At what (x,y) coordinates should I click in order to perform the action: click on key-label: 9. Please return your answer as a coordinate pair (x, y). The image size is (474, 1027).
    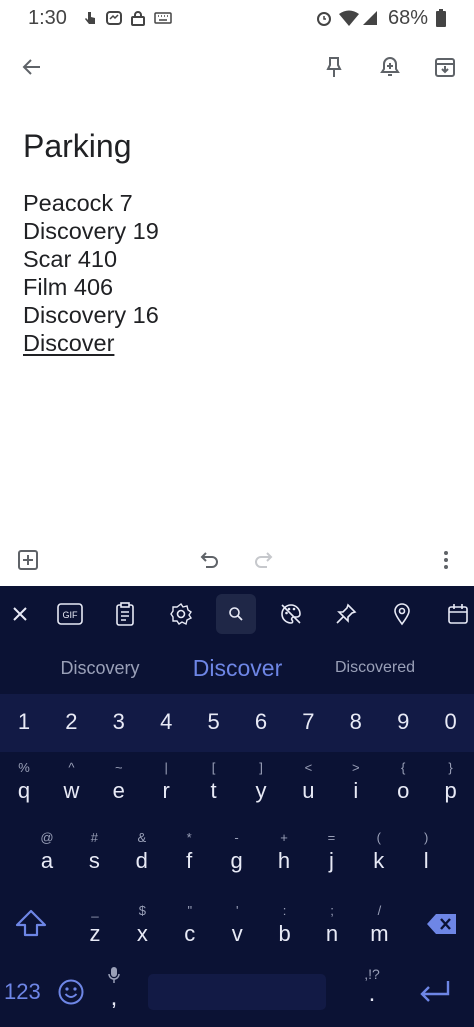
    Looking at the image, I should click on (403, 721).